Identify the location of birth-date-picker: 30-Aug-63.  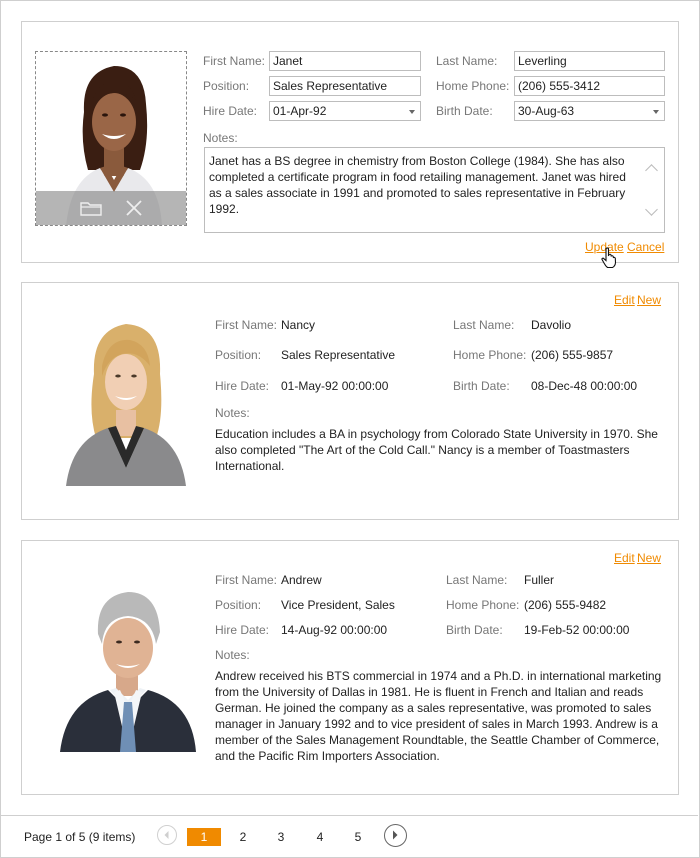
(589, 111).